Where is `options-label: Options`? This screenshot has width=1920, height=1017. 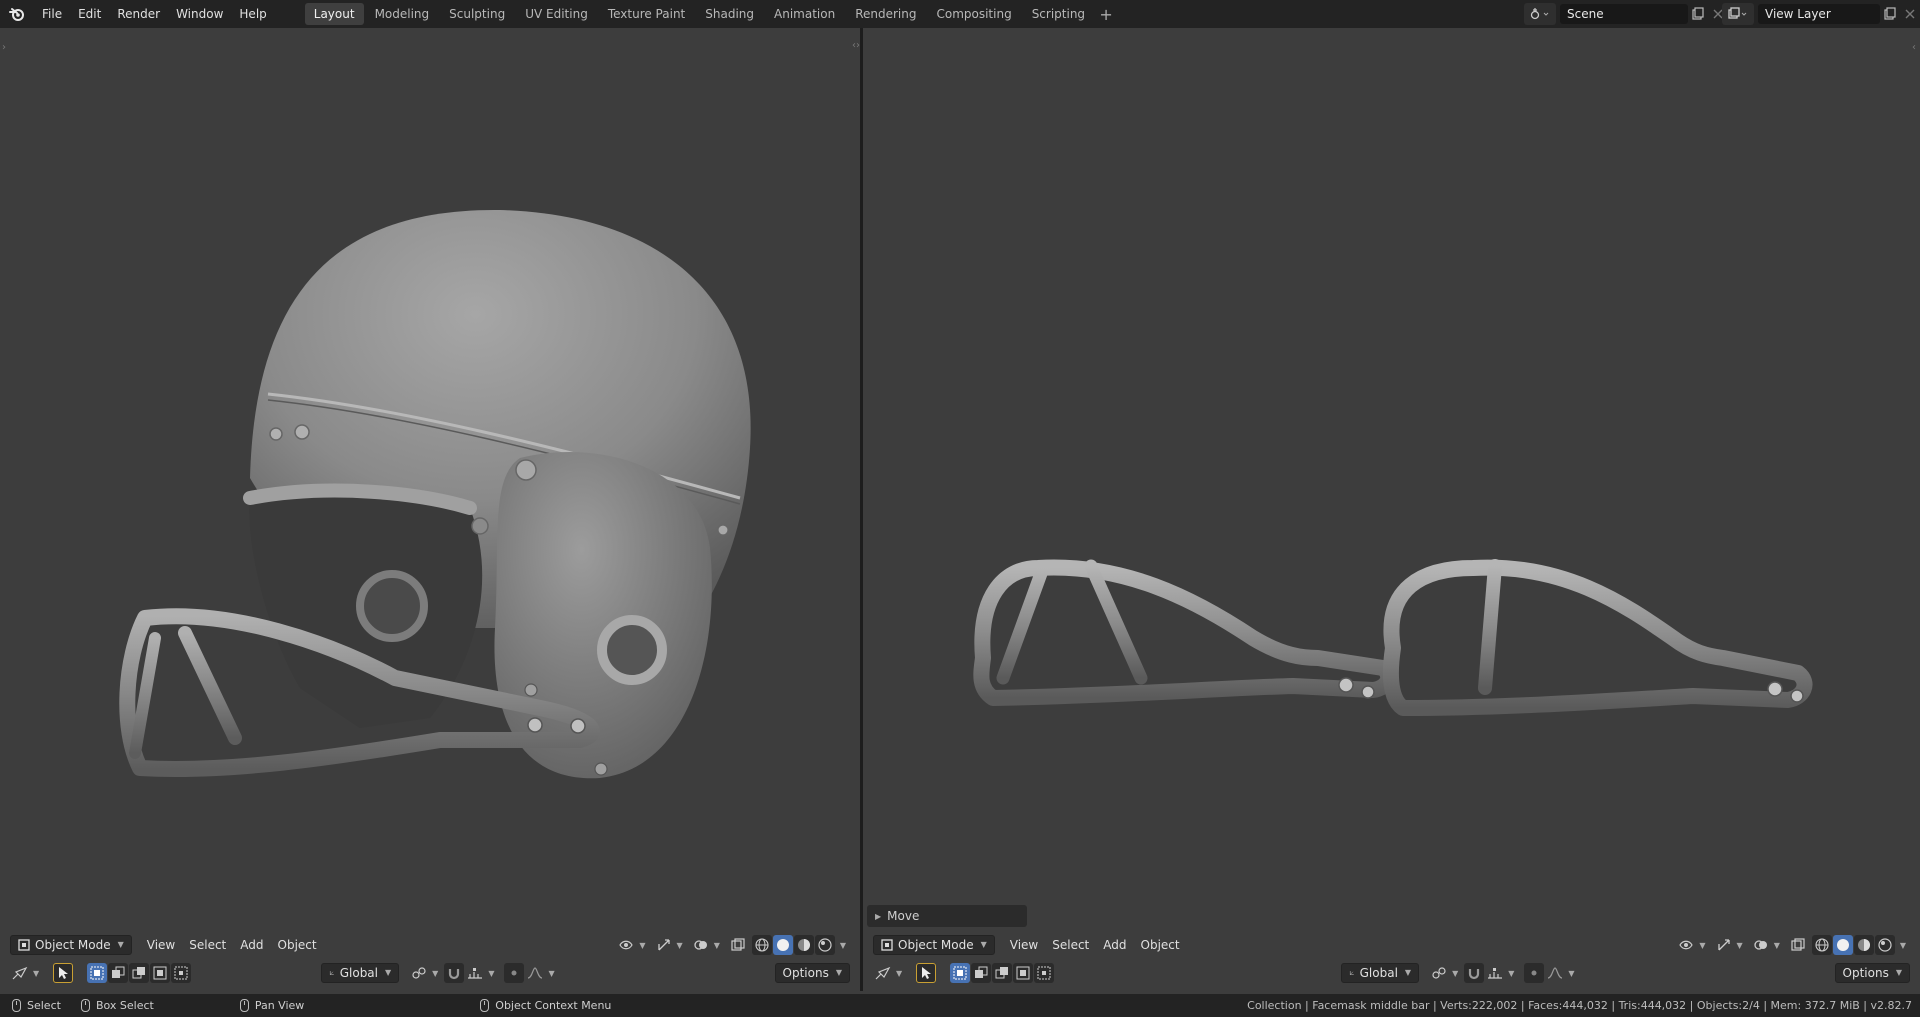
options-label: Options is located at coordinates (805, 973).